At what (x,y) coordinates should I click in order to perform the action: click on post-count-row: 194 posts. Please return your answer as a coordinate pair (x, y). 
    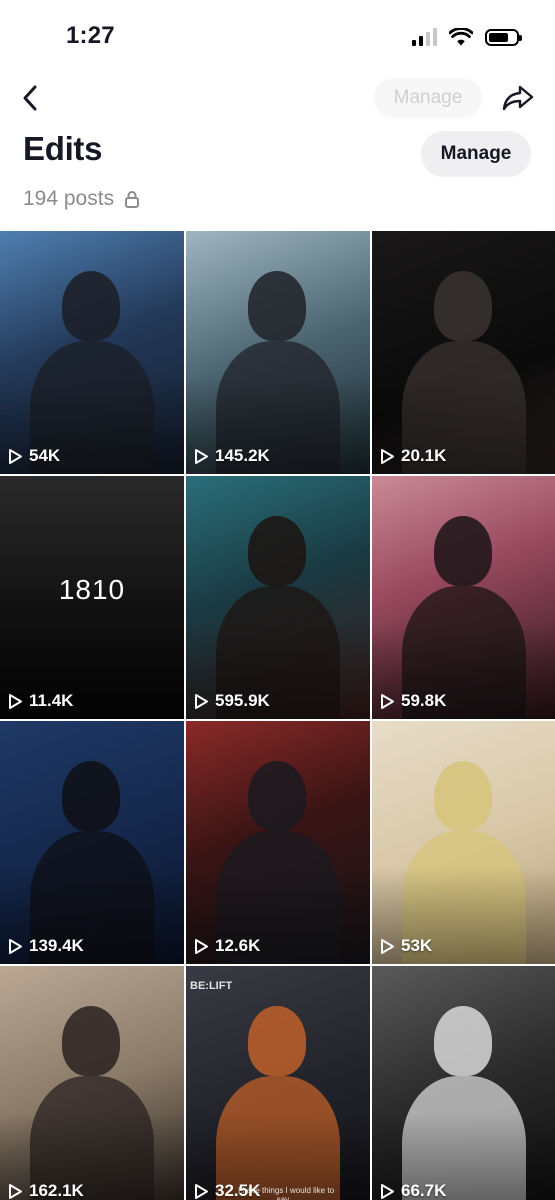
    Looking at the image, I should click on (81, 199).